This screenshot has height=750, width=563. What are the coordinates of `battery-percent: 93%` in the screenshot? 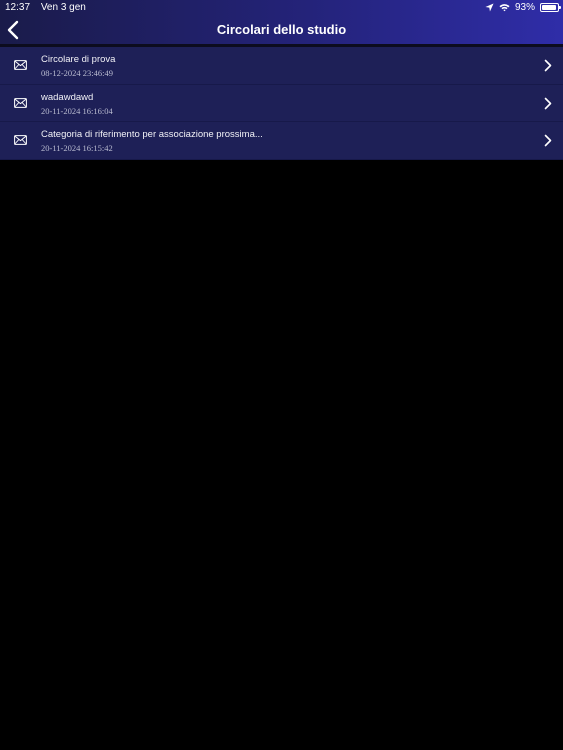 It's located at (524, 7).